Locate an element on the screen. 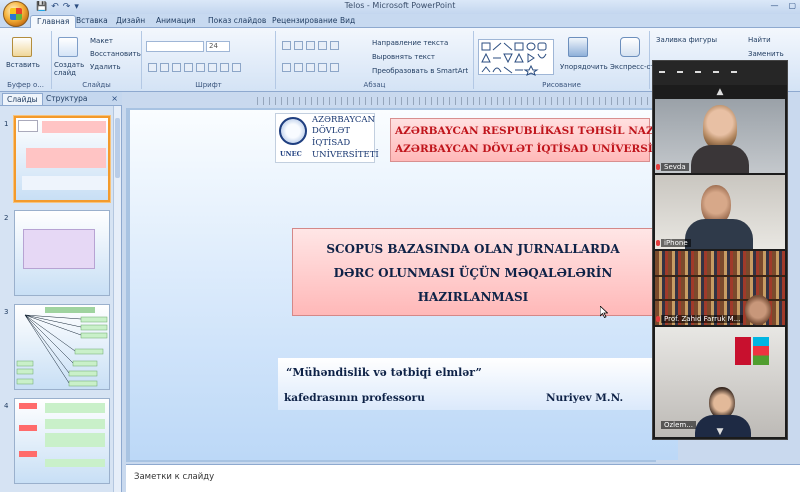 The image size is (800, 492). scroll-knob is located at coordinates (117, 148).